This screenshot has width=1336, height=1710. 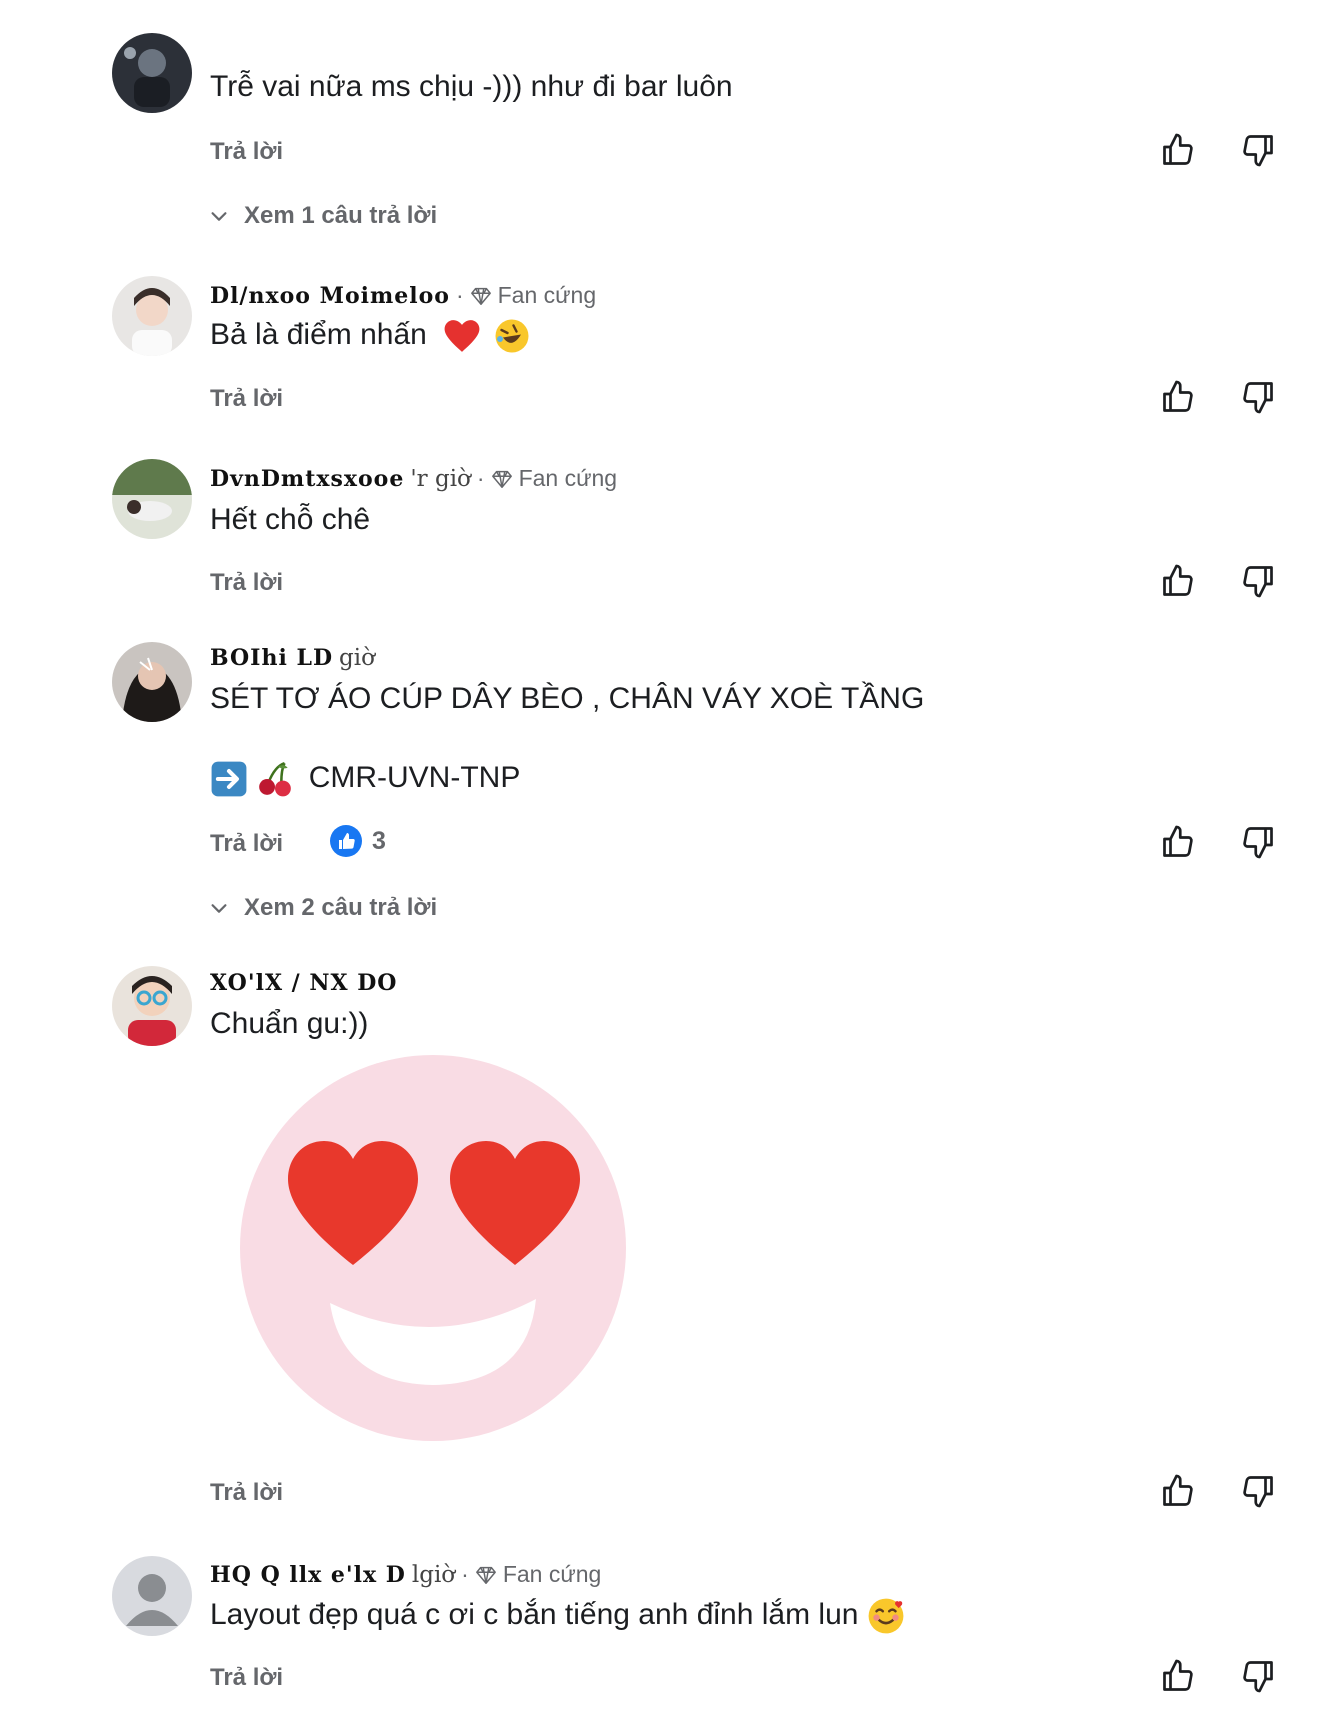 I want to click on comment-meta: BOIhi LD giờ, so click(x=292, y=658).